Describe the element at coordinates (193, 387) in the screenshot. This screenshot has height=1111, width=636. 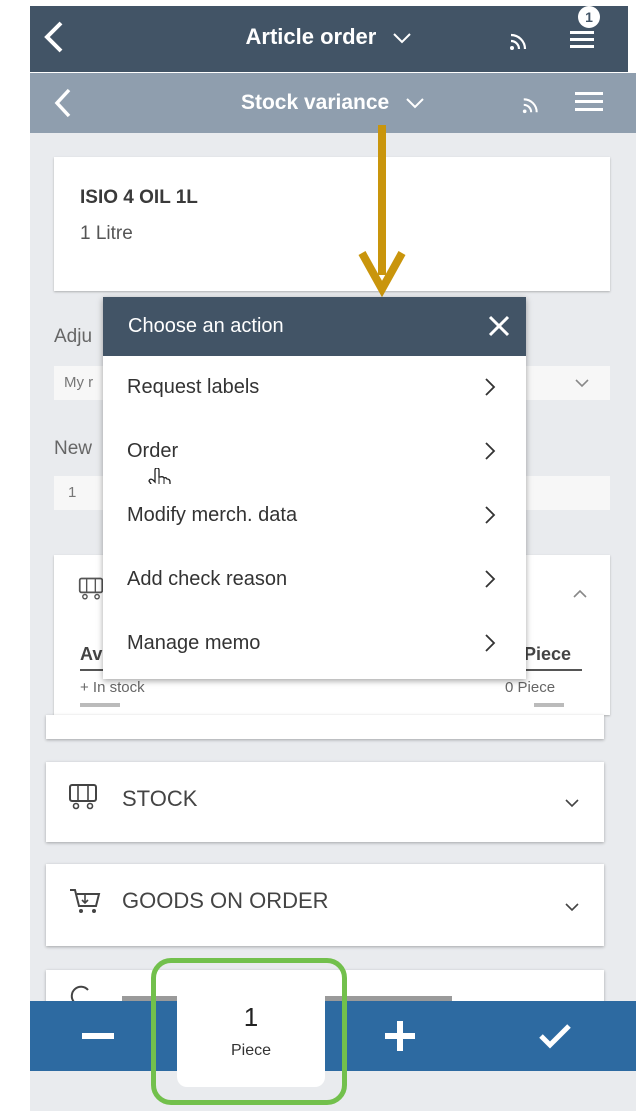
I see `popup-item-label: Request labels` at that location.